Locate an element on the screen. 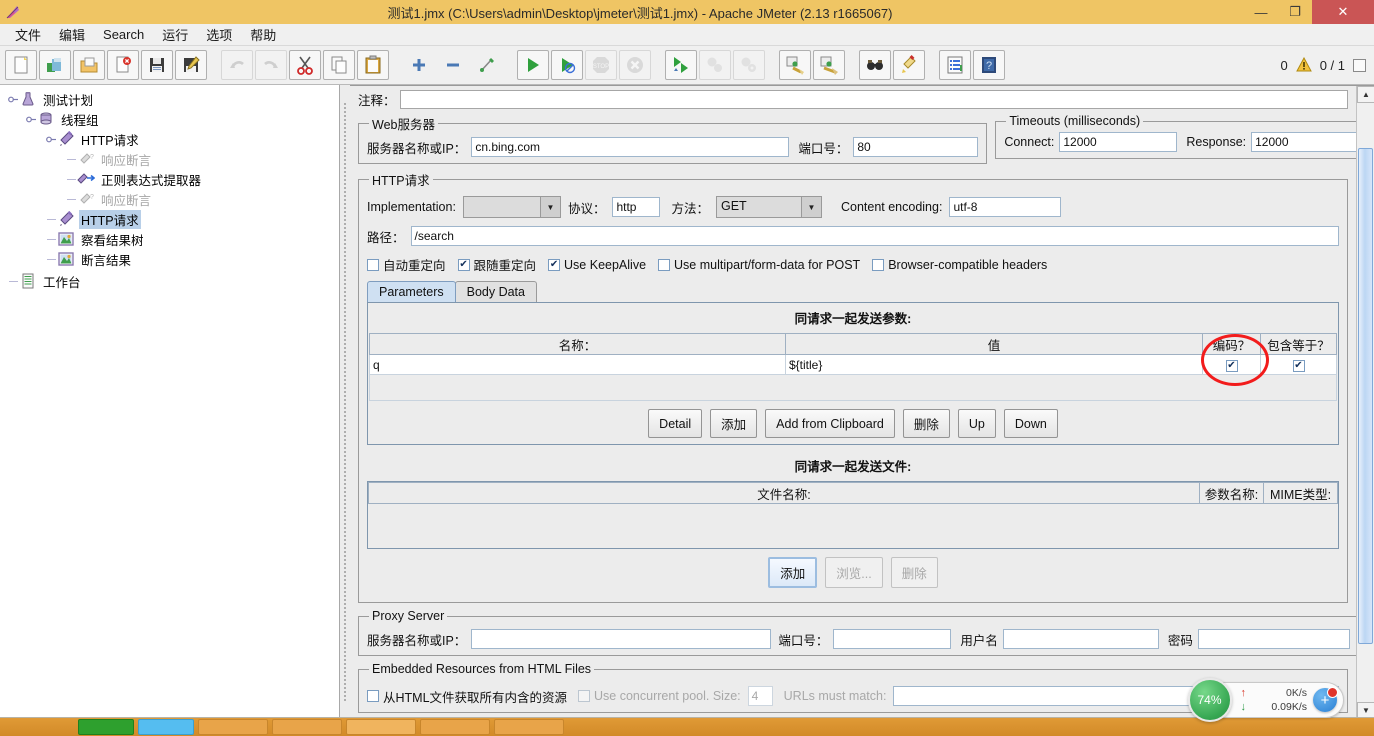 This screenshot has width=1374, height=736. editor-vertical-scrollbar: ▲ ▼ is located at coordinates (1365, 402).